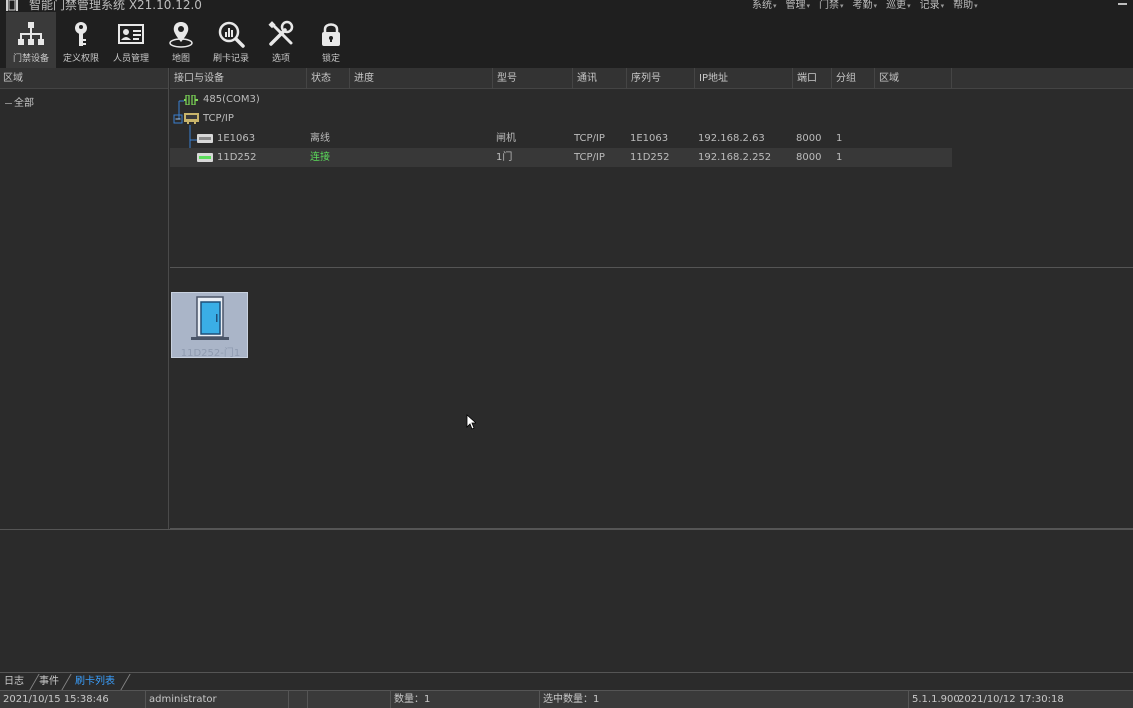  What do you see at coordinates (131, 34) in the screenshot?
I see `id-card-icon` at bounding box center [131, 34].